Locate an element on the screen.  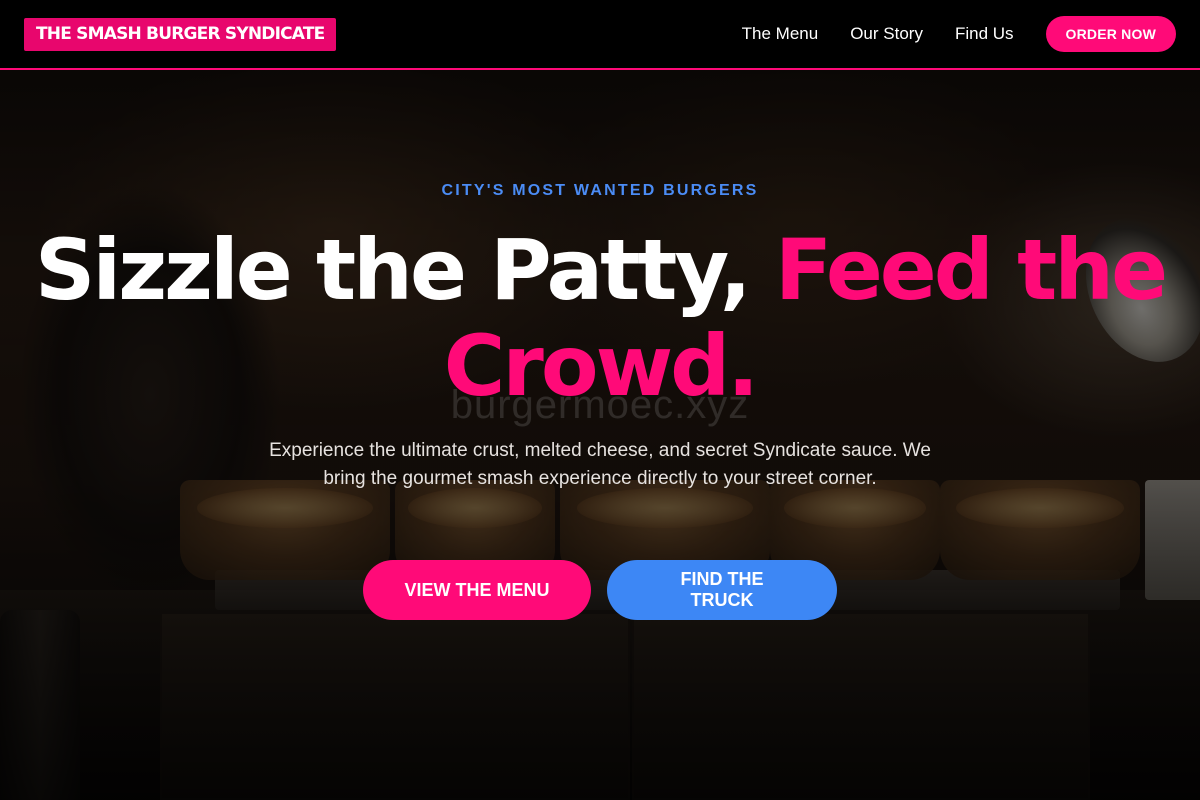
nav-link-find-us: Find Us is located at coordinates (984, 34).